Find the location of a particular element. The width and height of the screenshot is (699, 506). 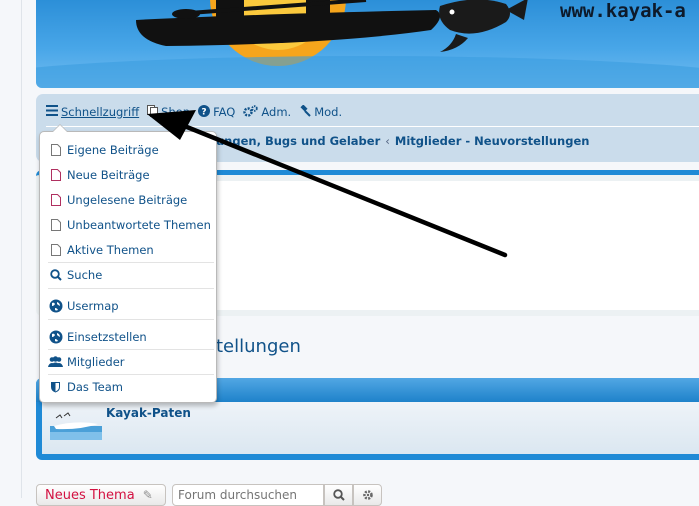

moderator-link: Mod. is located at coordinates (321, 111).